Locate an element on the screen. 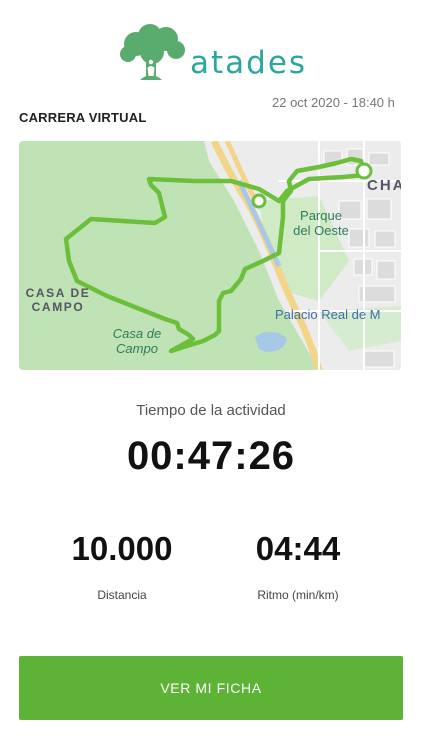 The image size is (422, 750). activity-datetime: 22 oct 2020 - 18:40 h is located at coordinates (333, 102).